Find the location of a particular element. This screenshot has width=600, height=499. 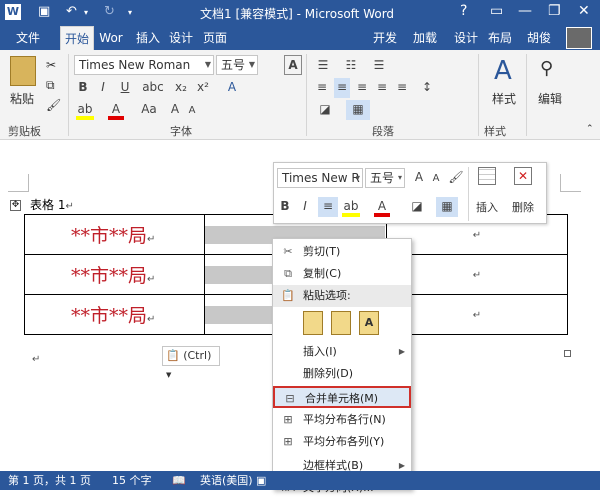

mini-size-combo: 五号 ▾ is located at coordinates (385, 178).